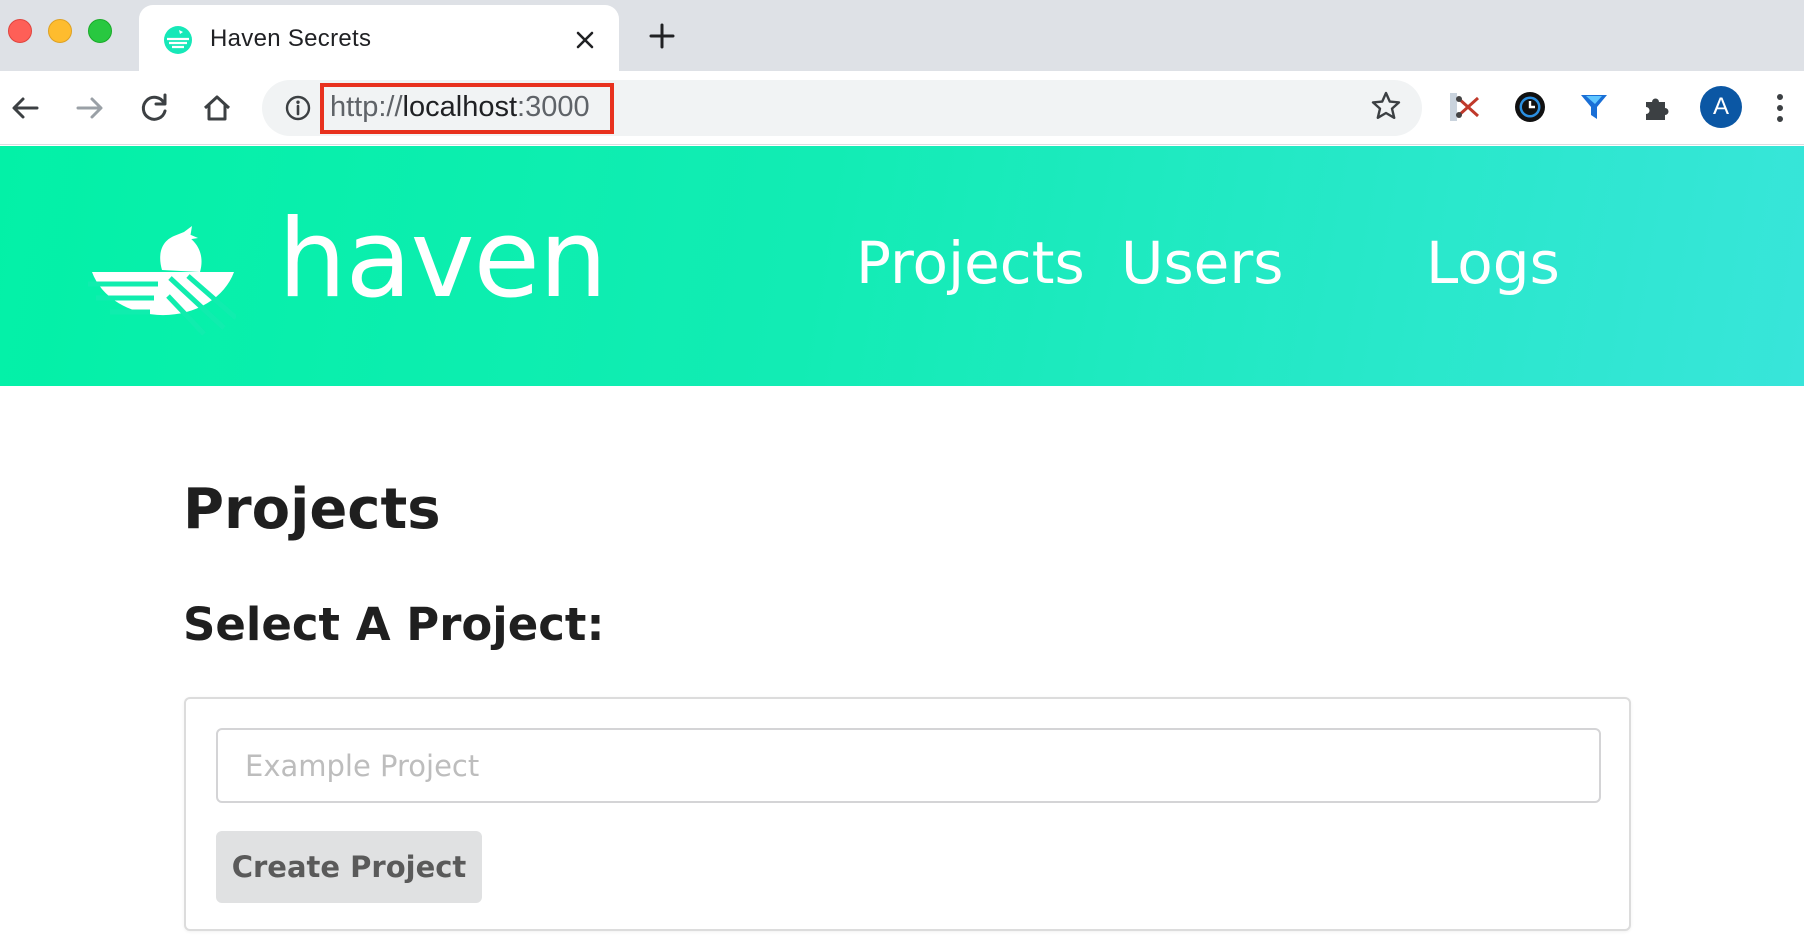 The width and height of the screenshot is (1804, 950). Describe the element at coordinates (379, 38) in the screenshot. I see `browser-tab-active: Haven Secrets` at that location.